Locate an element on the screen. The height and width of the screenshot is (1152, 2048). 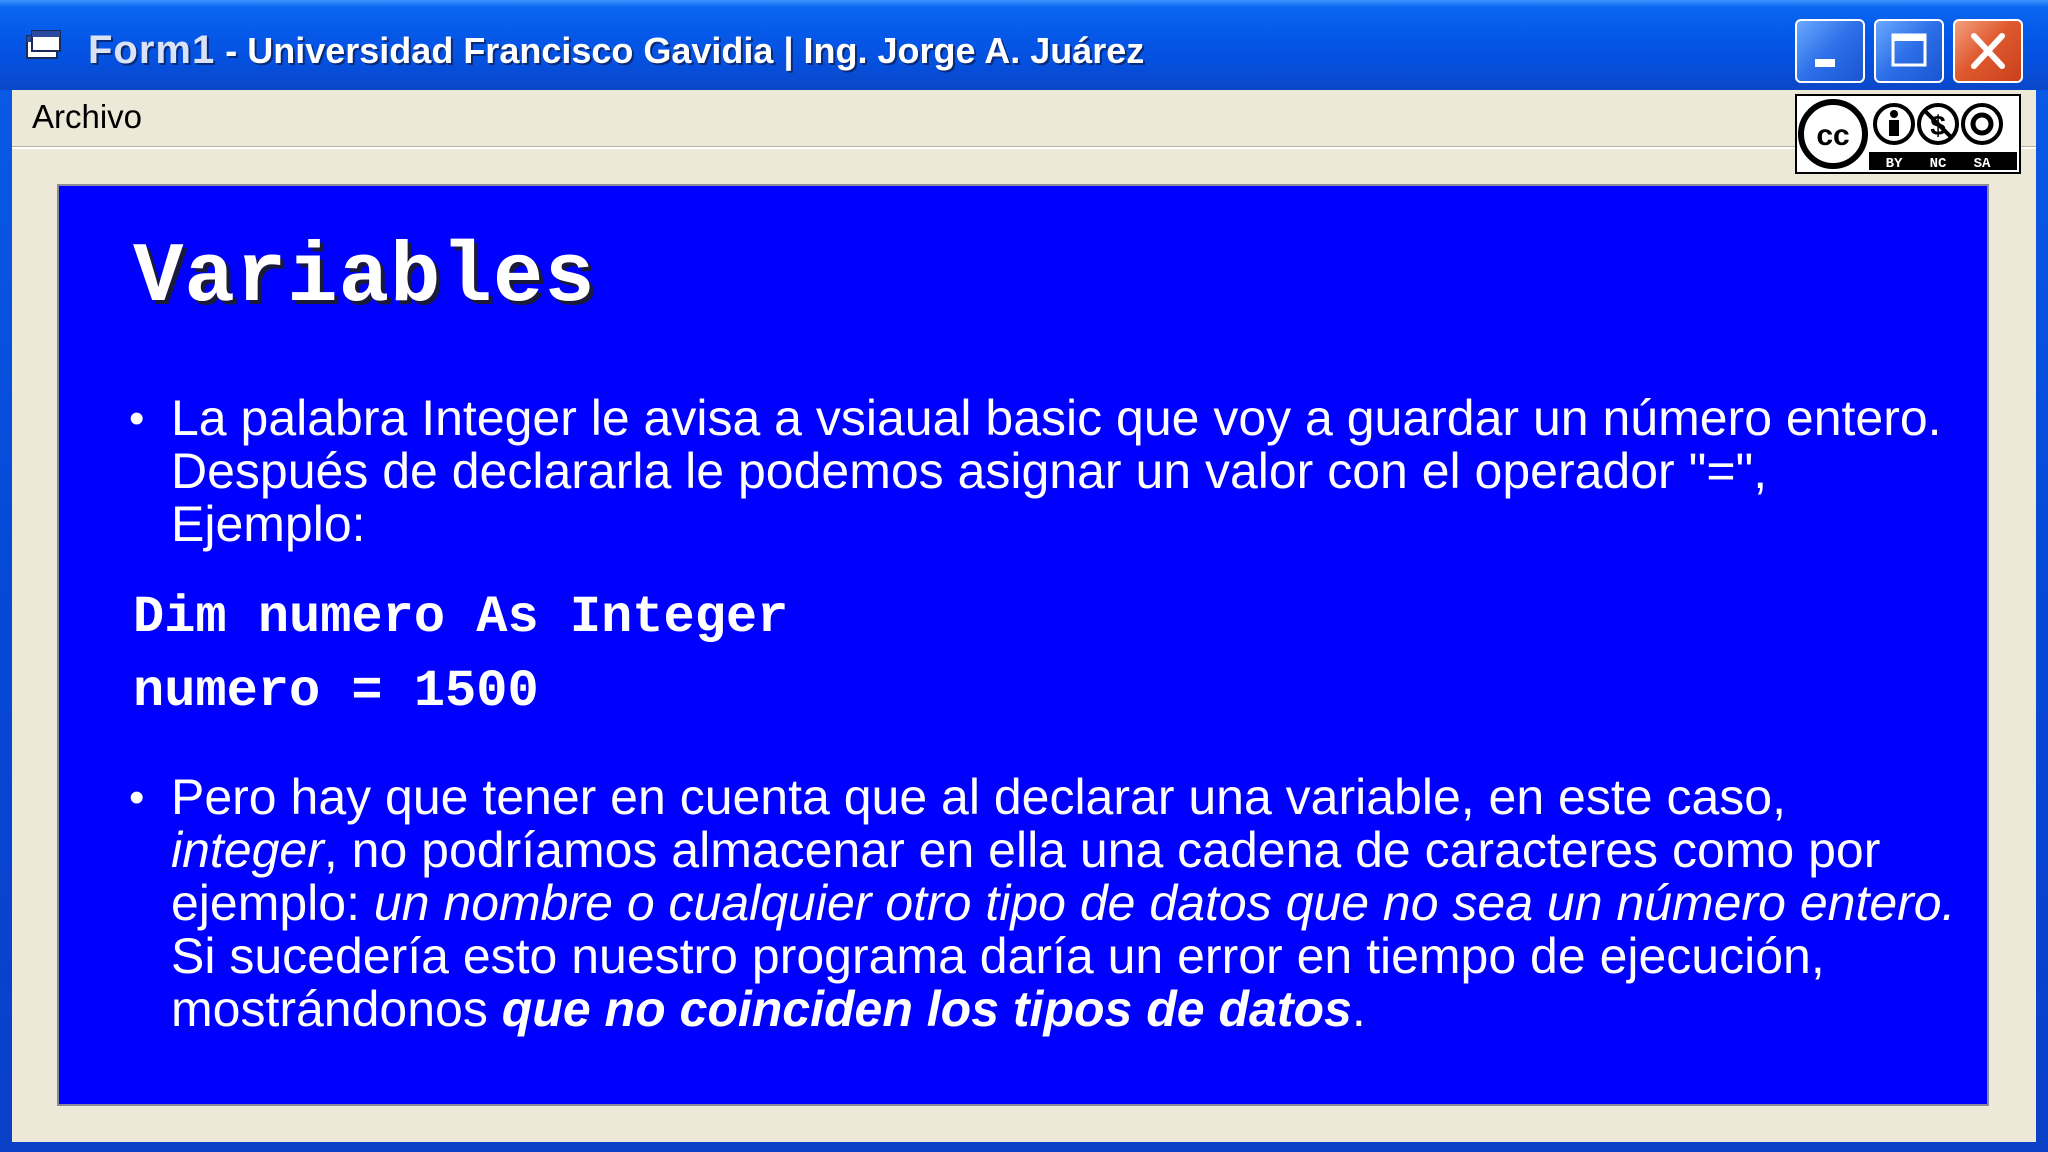
menu-bar: Archivo is located at coordinates (1024, 117).